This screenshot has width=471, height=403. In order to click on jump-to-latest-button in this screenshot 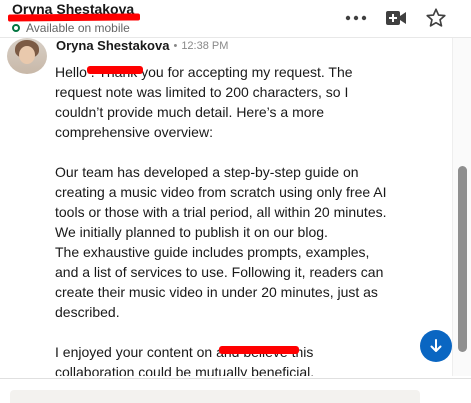, I will do `click(436, 346)`.